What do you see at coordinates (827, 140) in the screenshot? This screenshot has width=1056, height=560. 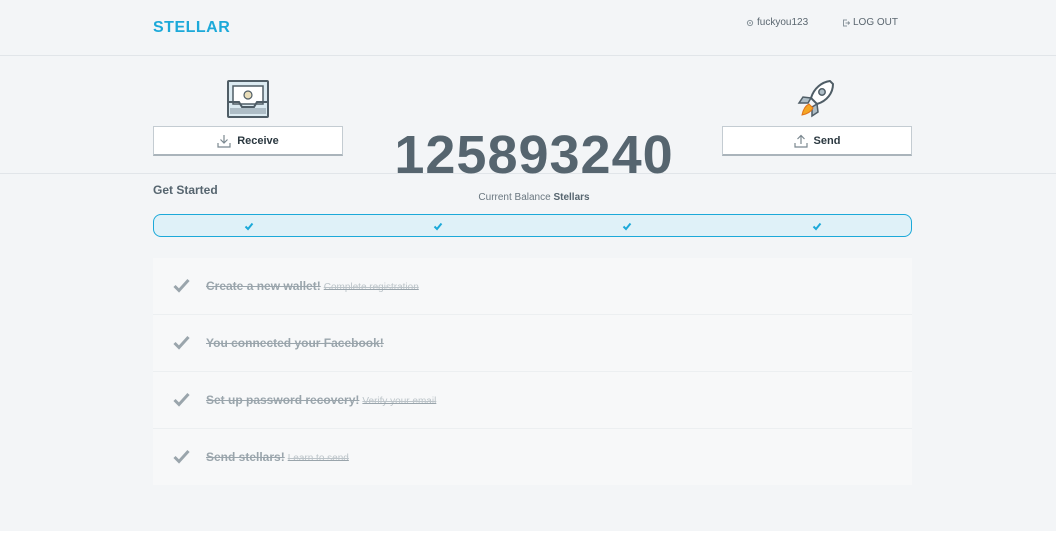 I see `send-label: Send` at bounding box center [827, 140].